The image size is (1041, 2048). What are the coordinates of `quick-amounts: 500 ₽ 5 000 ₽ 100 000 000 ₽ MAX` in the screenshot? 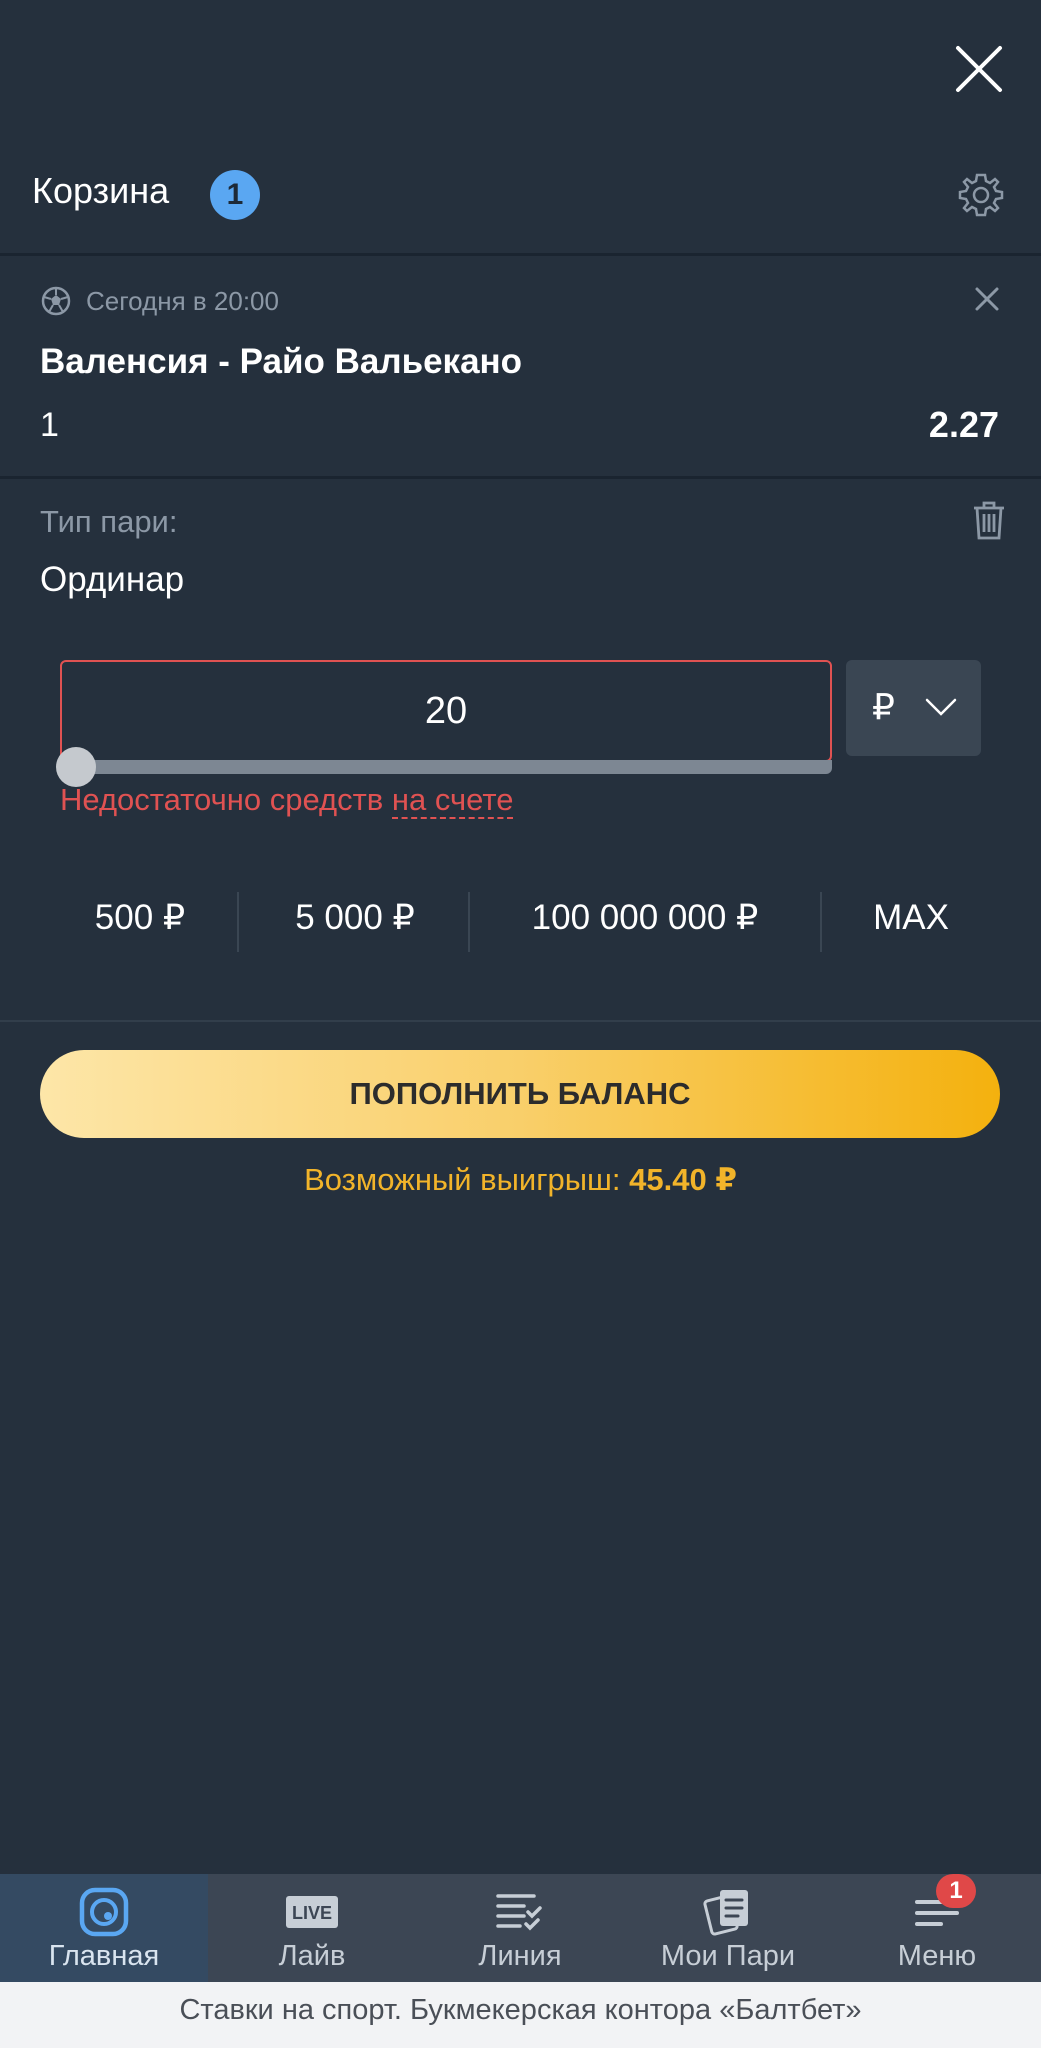 It's located at (520, 923).